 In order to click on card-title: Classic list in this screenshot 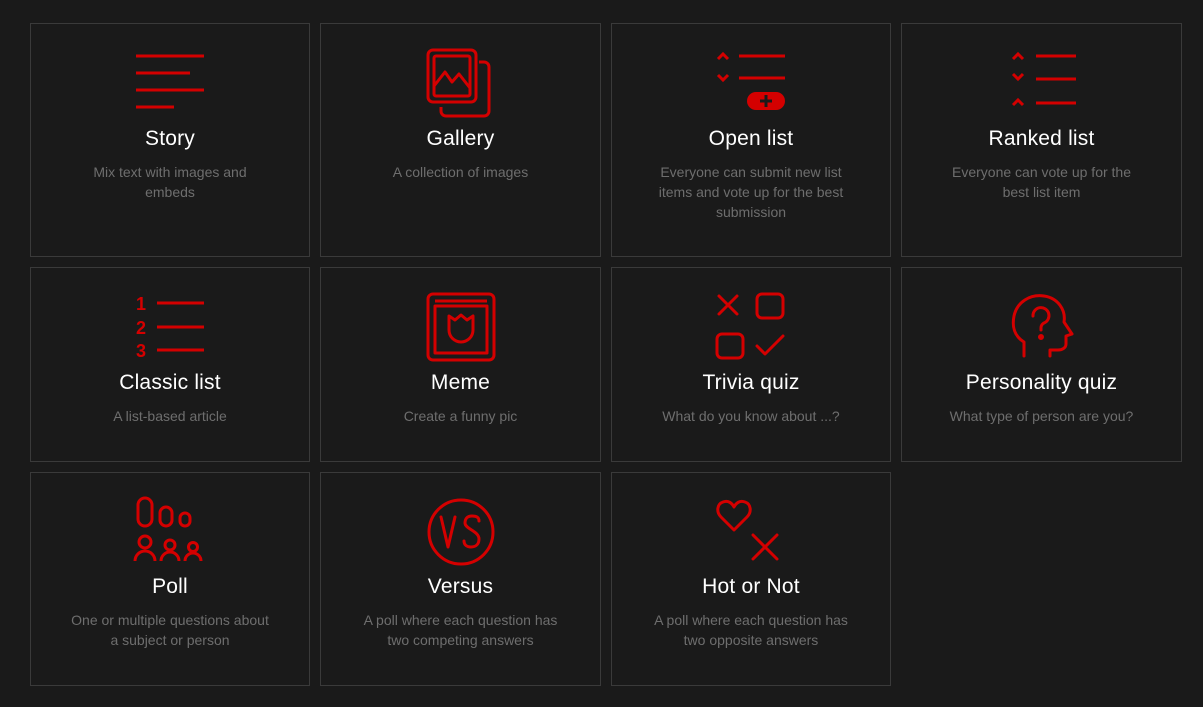, I will do `click(170, 382)`.